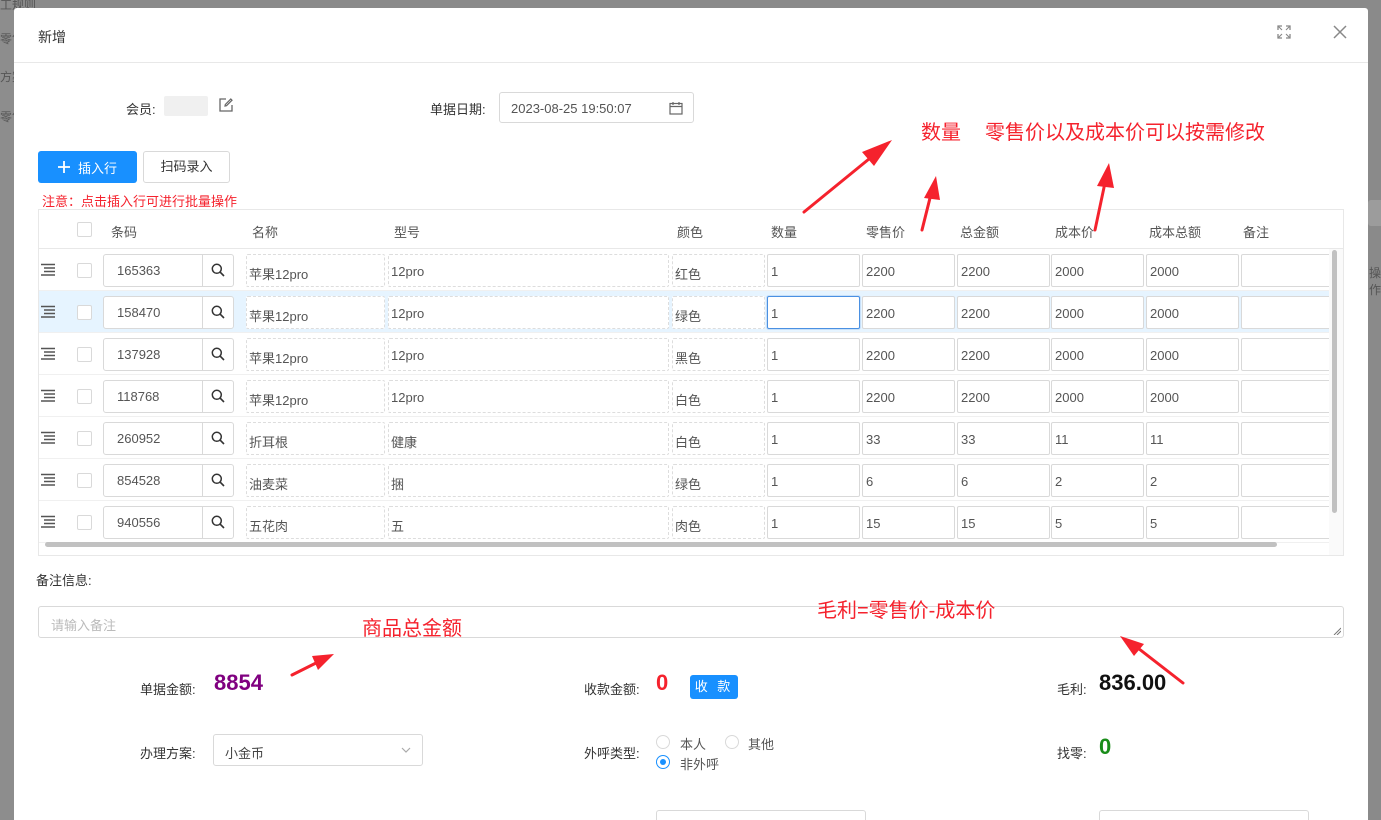 This screenshot has width=1381, height=820. I want to click on retail-price-input: 15, so click(908, 522).